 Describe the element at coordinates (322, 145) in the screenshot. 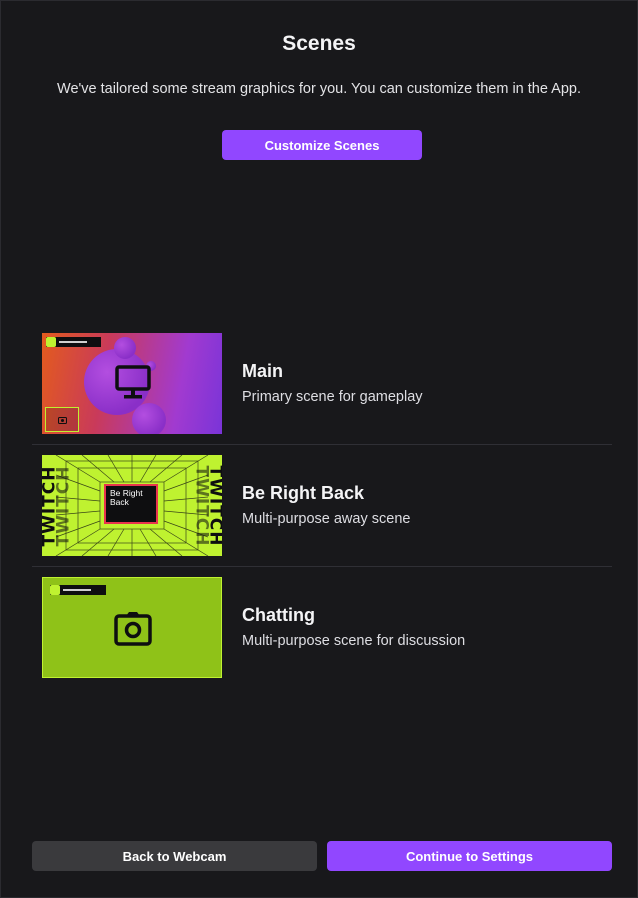

I see `customize-scenes-button: Customize Scenes` at that location.